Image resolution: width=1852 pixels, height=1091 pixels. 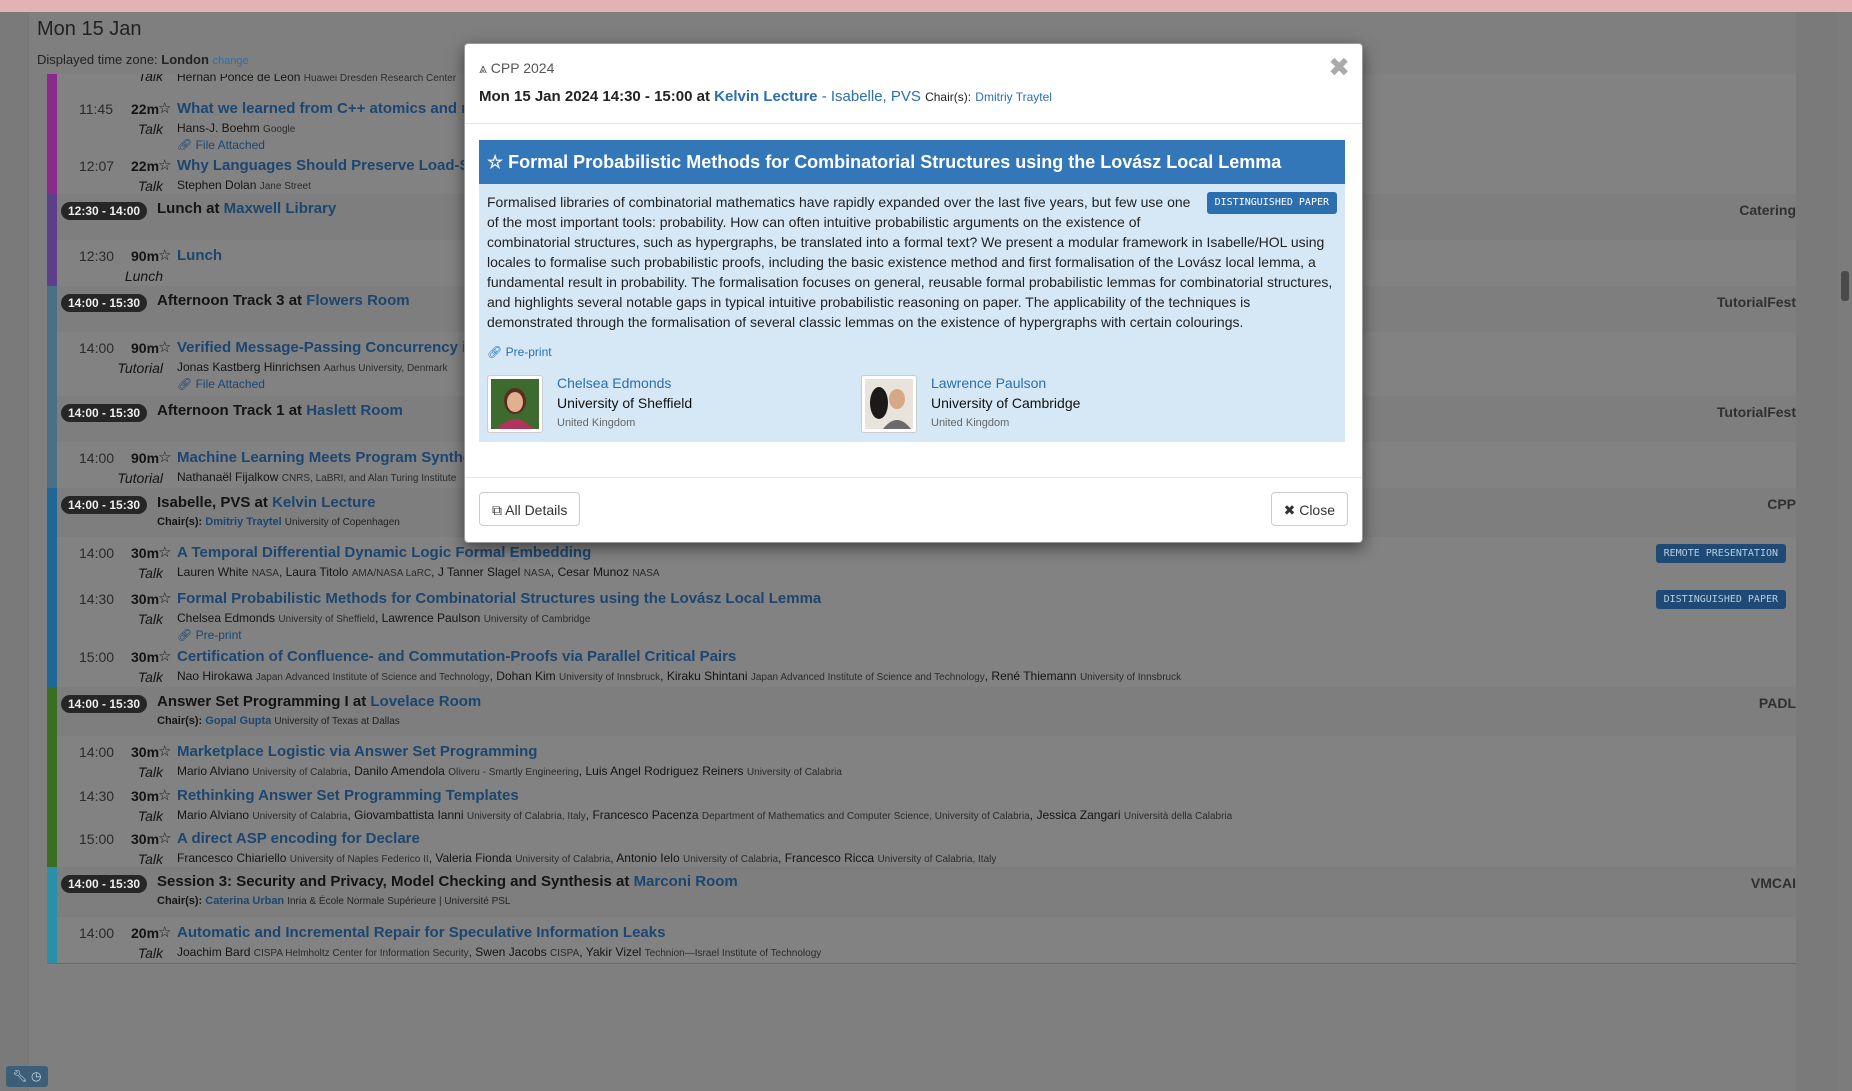 What do you see at coordinates (185, 384) in the screenshot?
I see `paperclip-icon: 🔗︎` at bounding box center [185, 384].